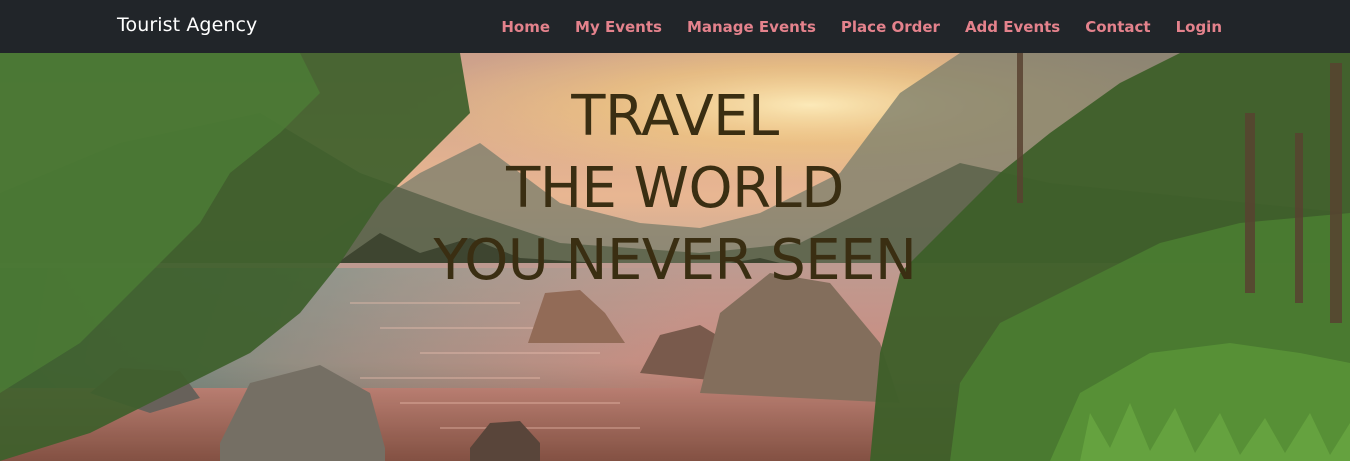 The image size is (1350, 461). I want to click on nav-item-add-events: Add Events, so click(1012, 26).